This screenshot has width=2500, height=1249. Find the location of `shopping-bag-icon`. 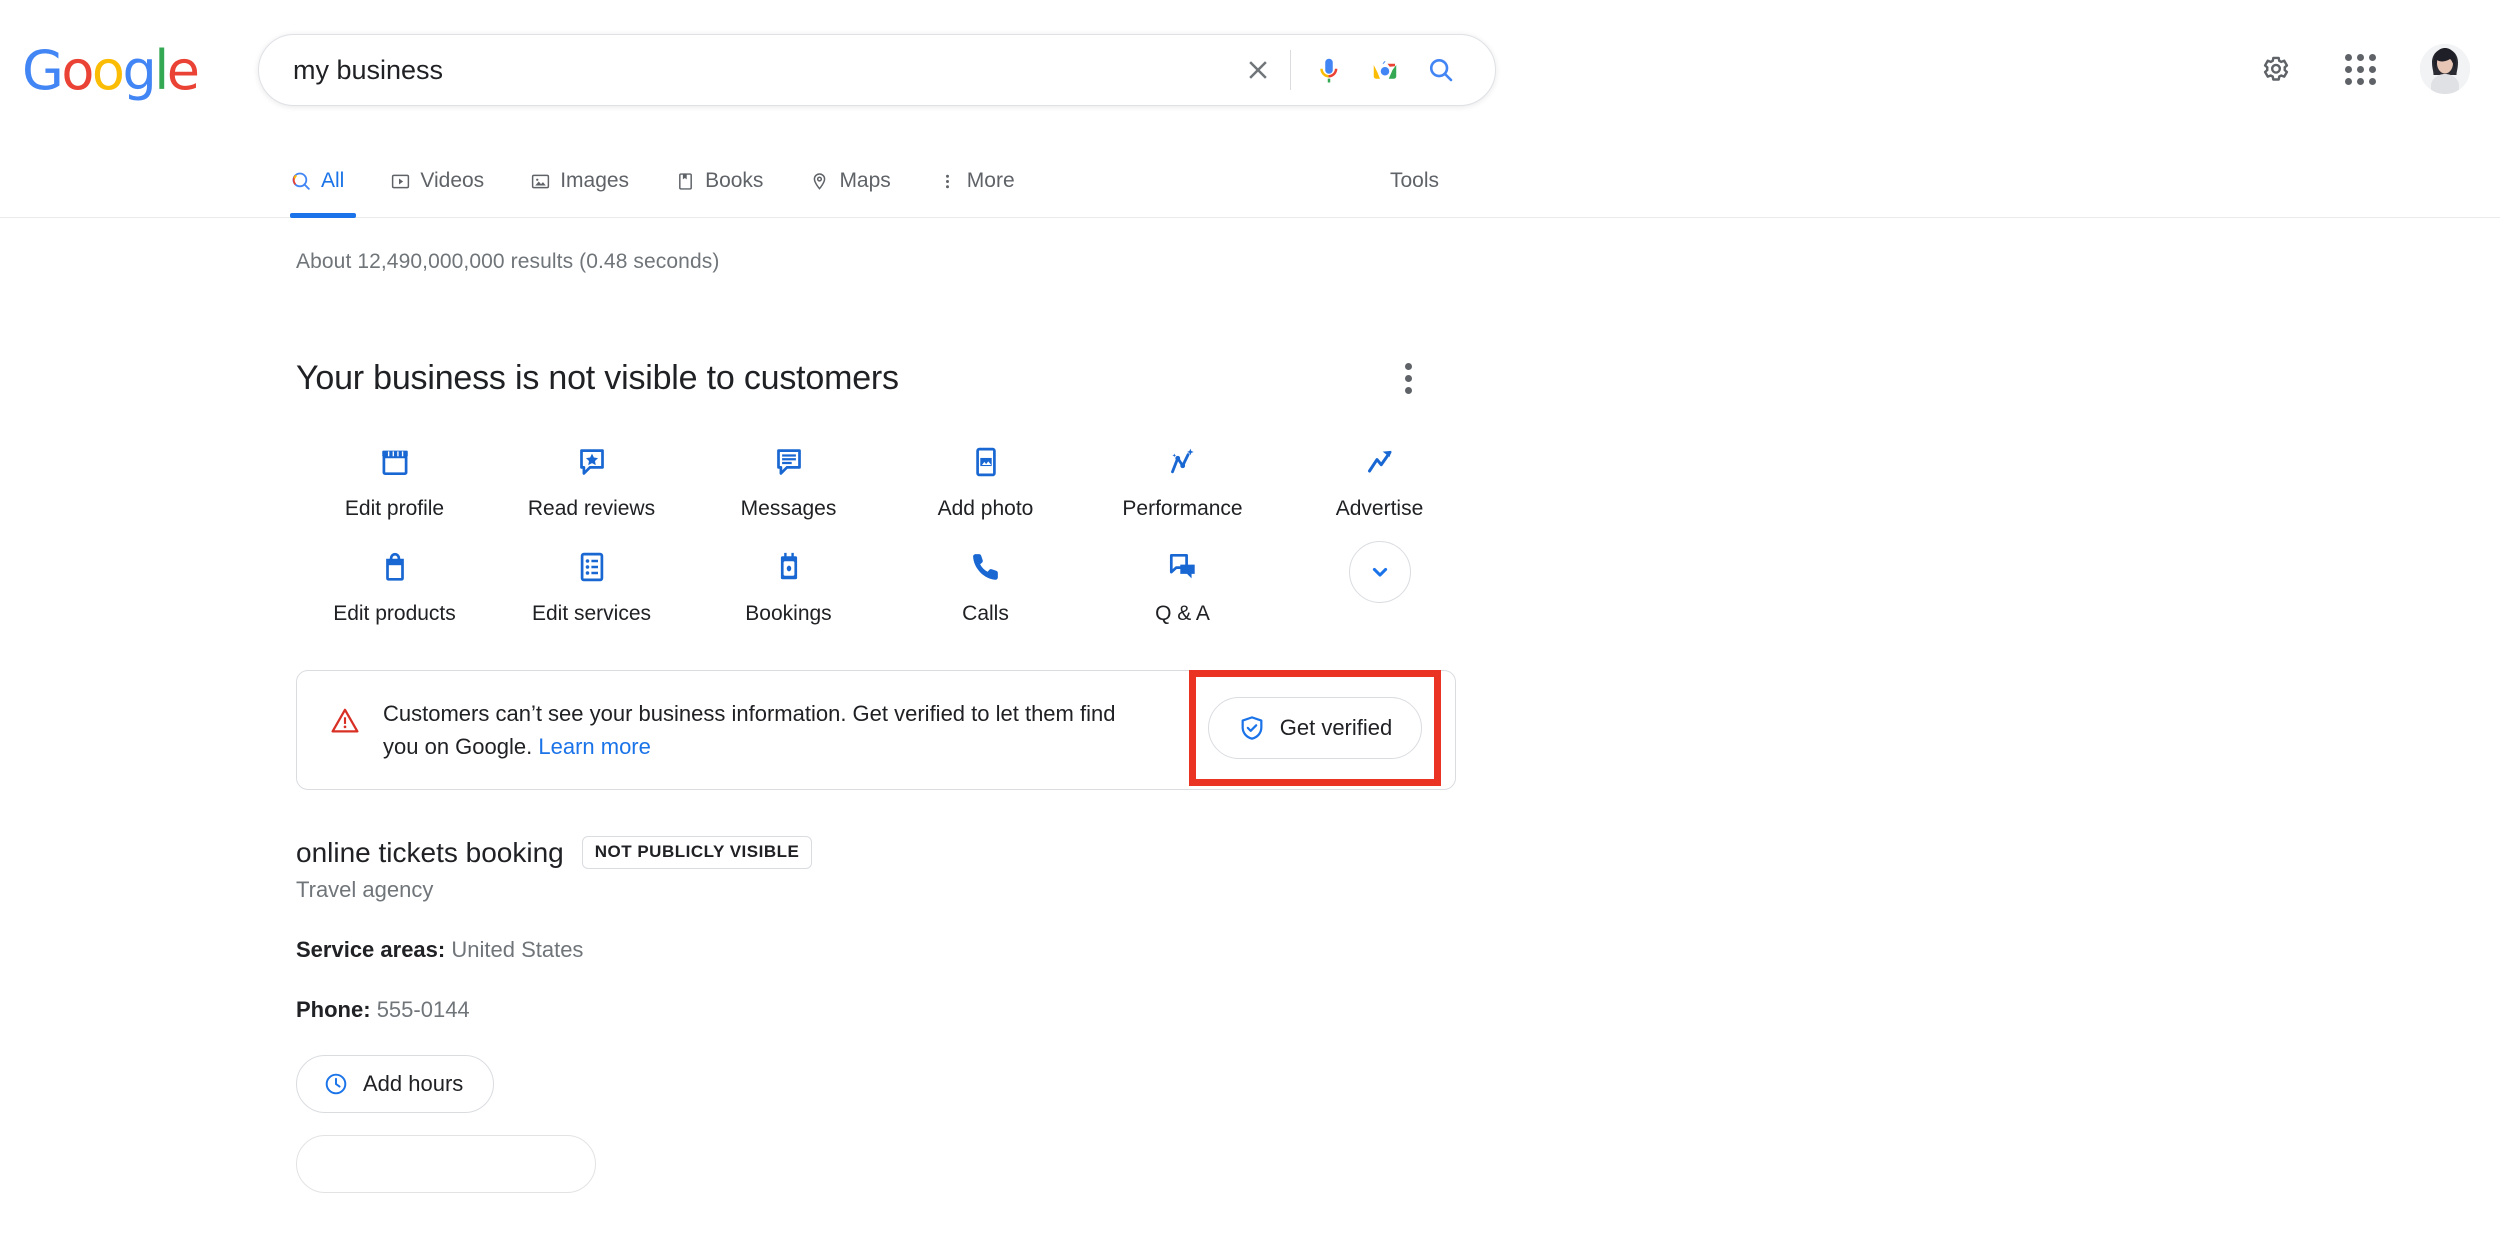

shopping-bag-icon is located at coordinates (395, 567).